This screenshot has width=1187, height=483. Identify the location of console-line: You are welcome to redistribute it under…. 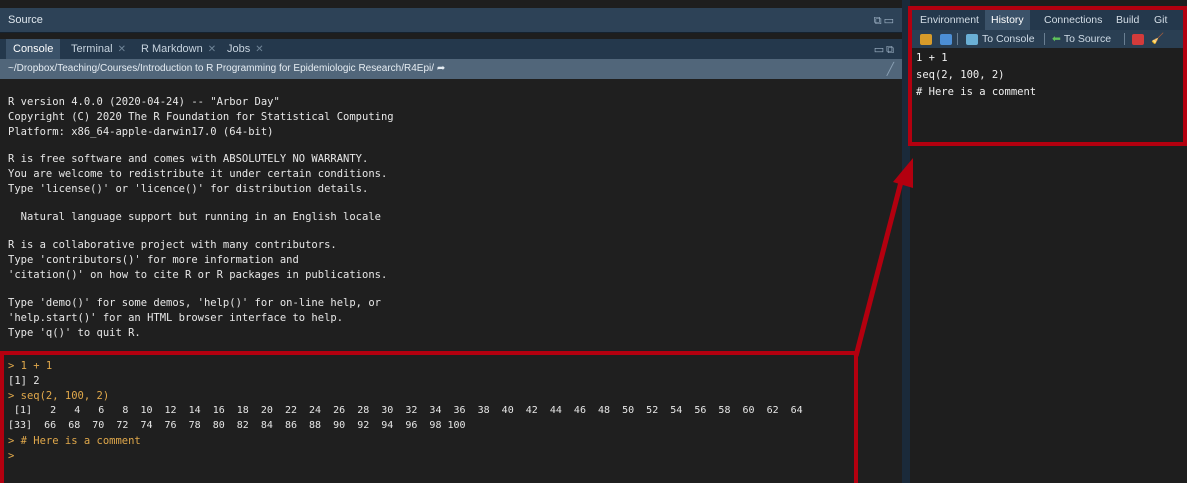
(198, 174).